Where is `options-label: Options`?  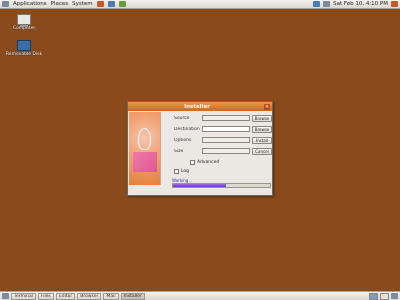 options-label: Options is located at coordinates (183, 140).